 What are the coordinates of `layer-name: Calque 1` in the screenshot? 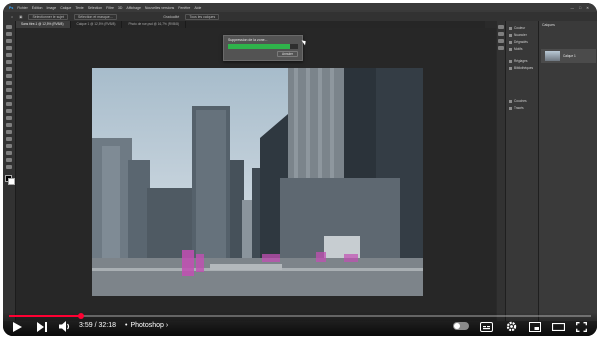 It's located at (569, 56).